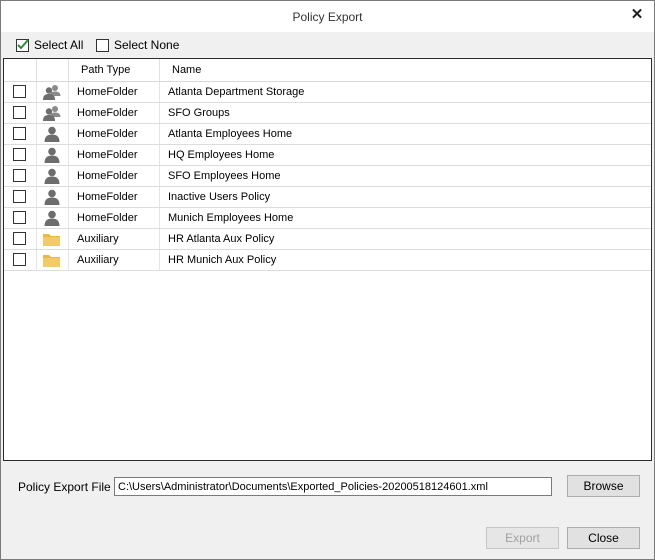 This screenshot has width=655, height=560. What do you see at coordinates (327, 134) in the screenshot?
I see `table-row: HomeFolder Atlanta Employees Home` at bounding box center [327, 134].